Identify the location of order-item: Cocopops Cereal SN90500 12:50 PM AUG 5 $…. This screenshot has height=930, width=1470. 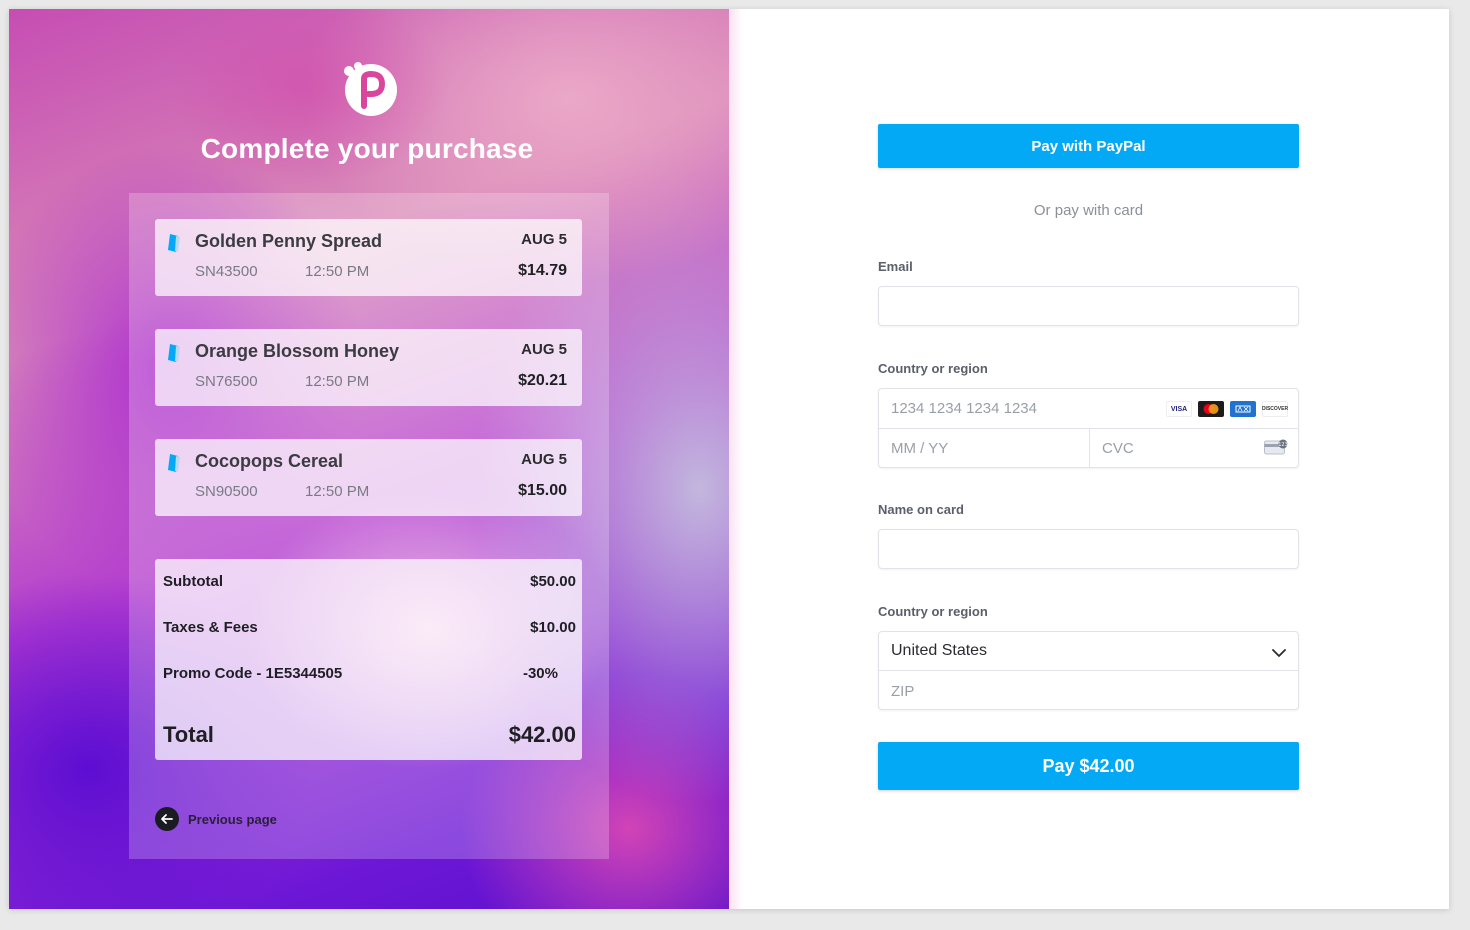
(368, 477).